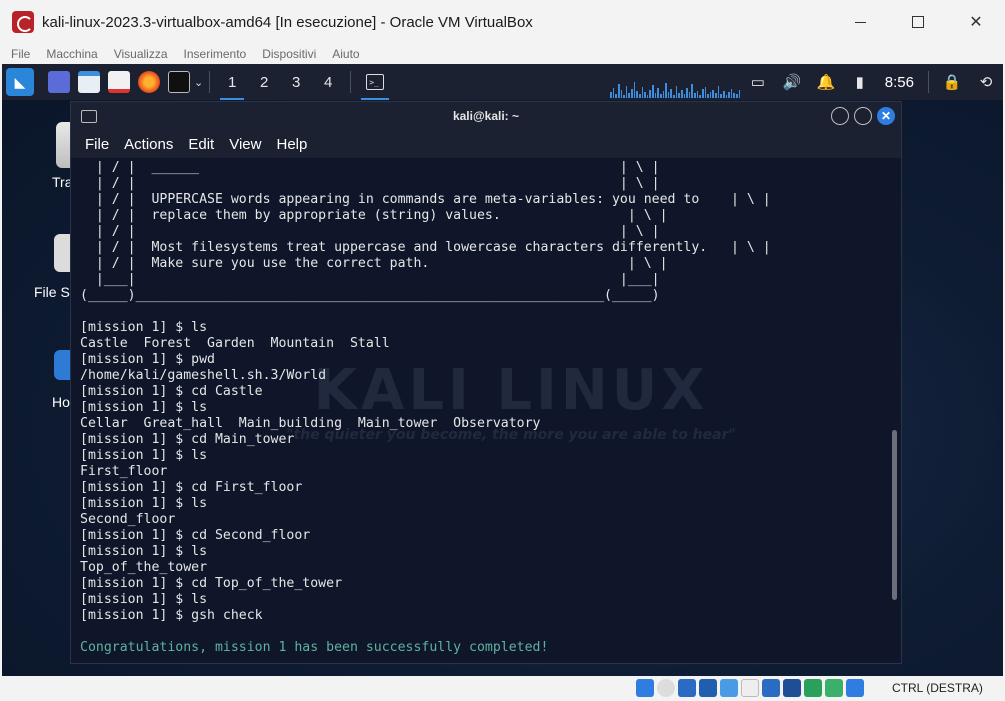  I want to click on terminal-line: Top_of_the_tower, so click(144, 567).